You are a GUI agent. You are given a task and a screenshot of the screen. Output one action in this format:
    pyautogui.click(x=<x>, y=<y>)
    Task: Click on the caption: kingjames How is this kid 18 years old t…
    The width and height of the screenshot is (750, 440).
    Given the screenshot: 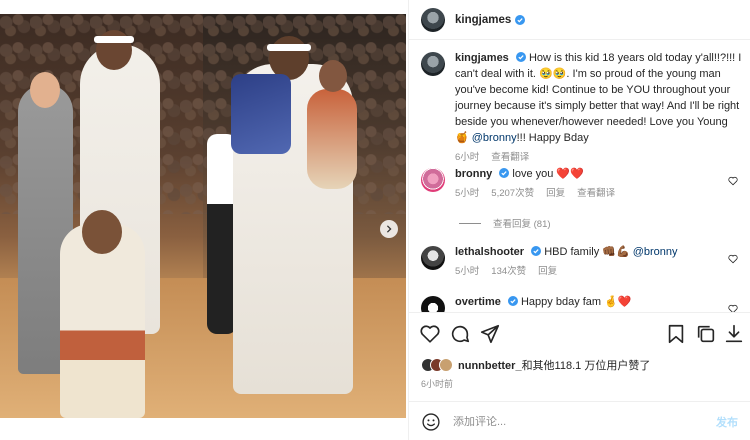 What is the action you would take?
    pyautogui.click(x=581, y=108)
    